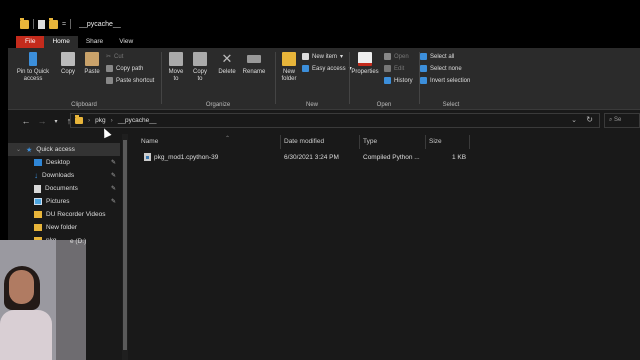 The width and height of the screenshot is (640, 360). I want to click on tab-view: View, so click(126, 42).